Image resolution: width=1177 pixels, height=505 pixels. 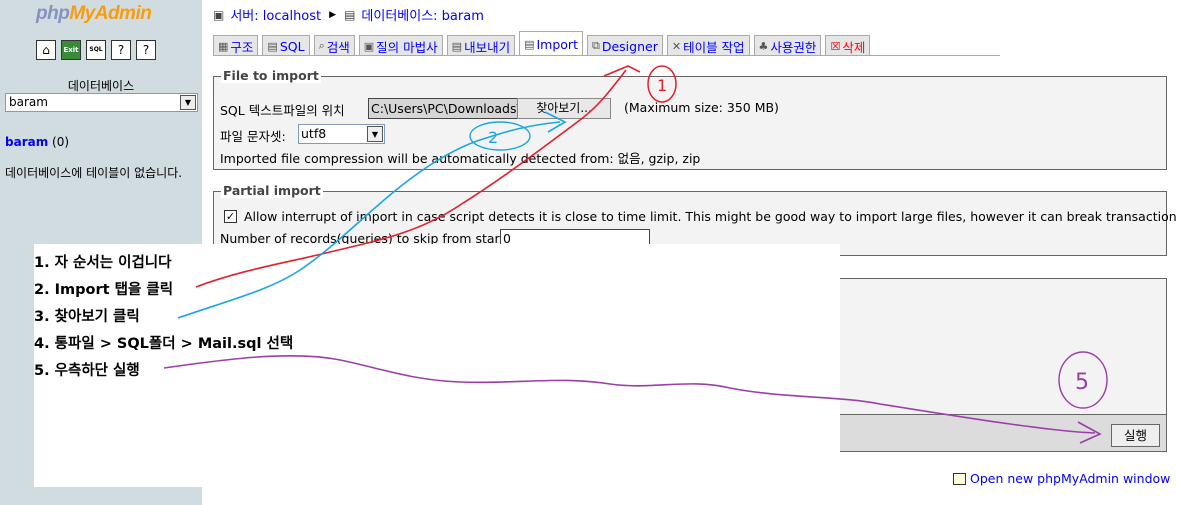 I want to click on charset-value: utf8, so click(x=314, y=133).